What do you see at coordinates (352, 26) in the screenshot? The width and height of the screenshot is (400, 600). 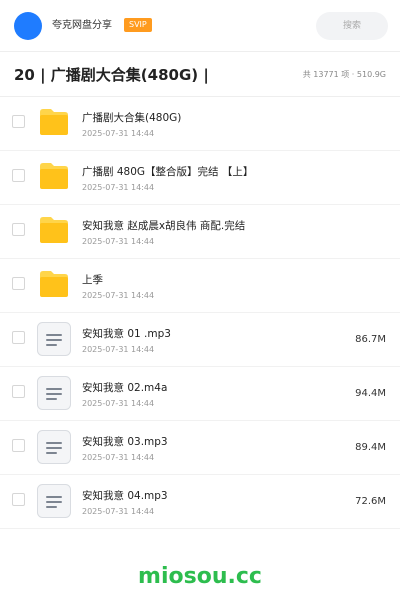 I see `search-input` at bounding box center [352, 26].